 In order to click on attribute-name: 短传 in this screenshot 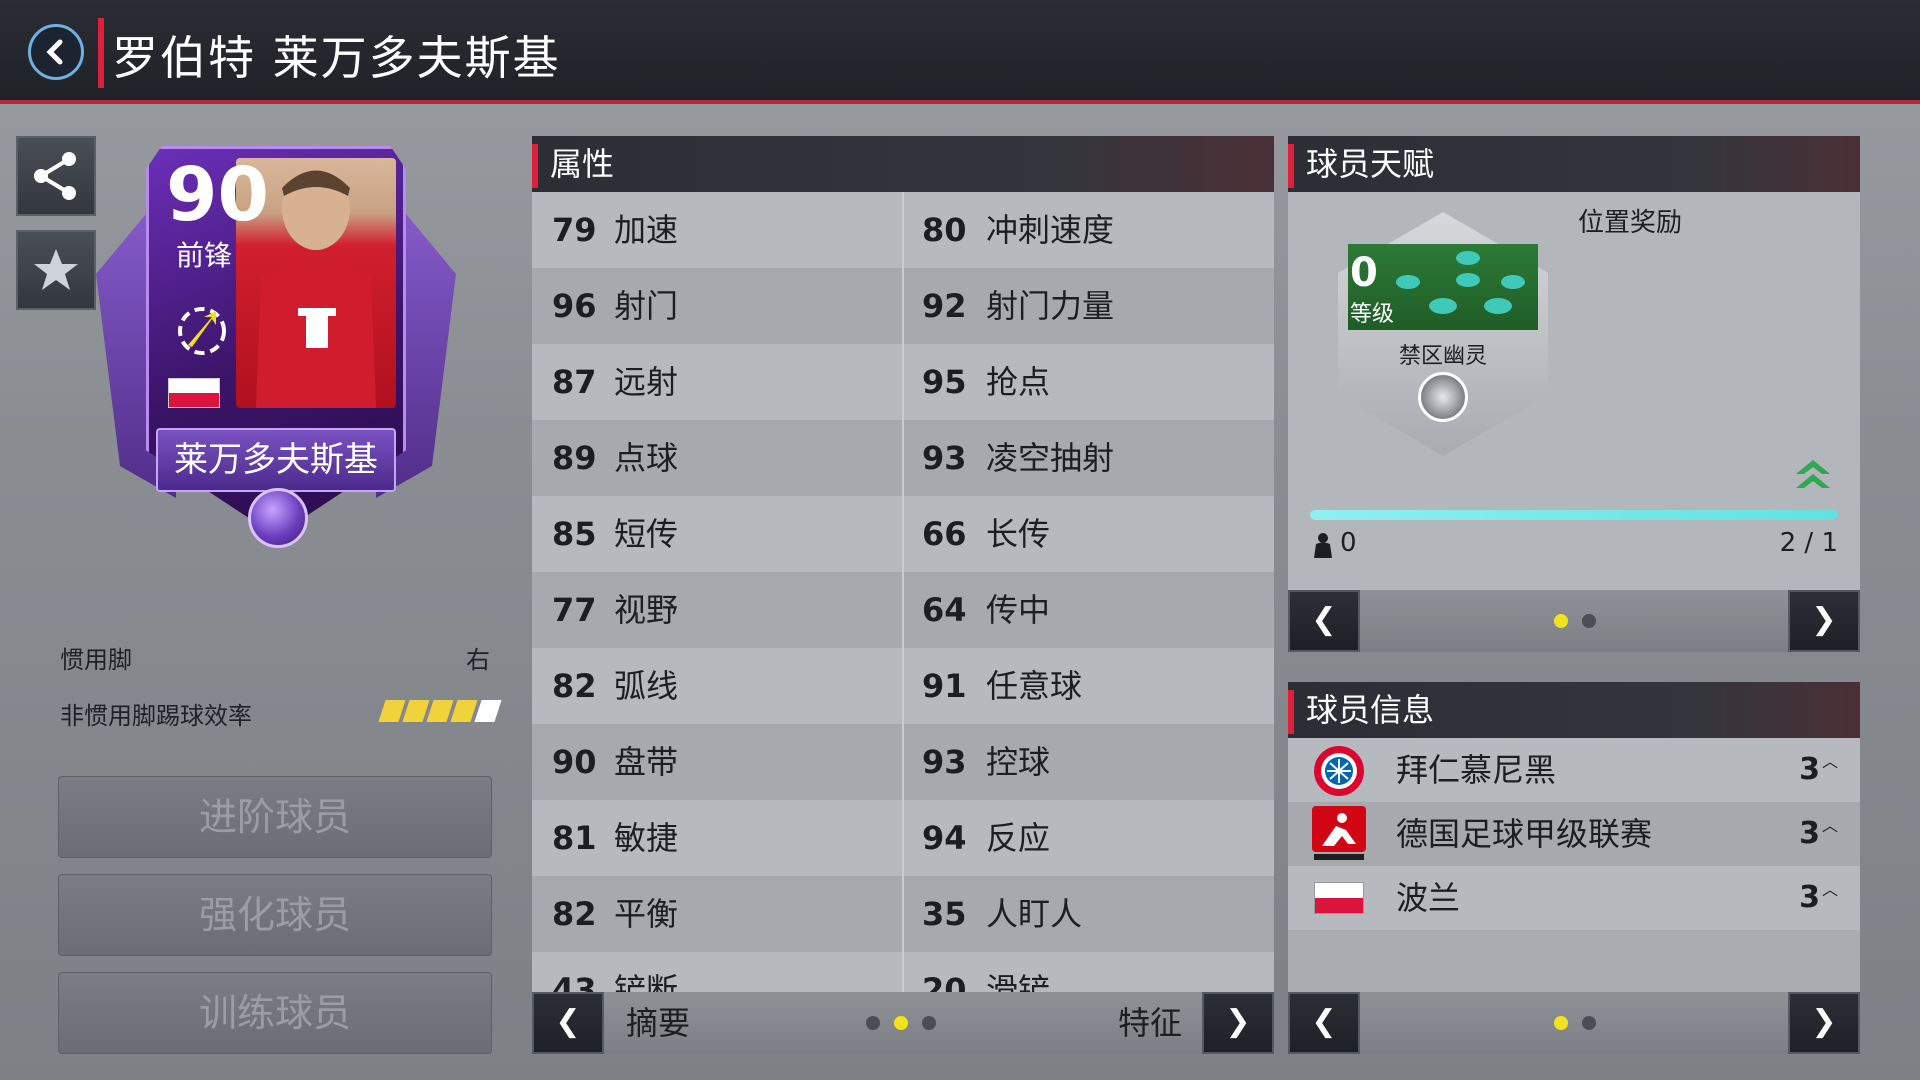, I will do `click(646, 534)`.